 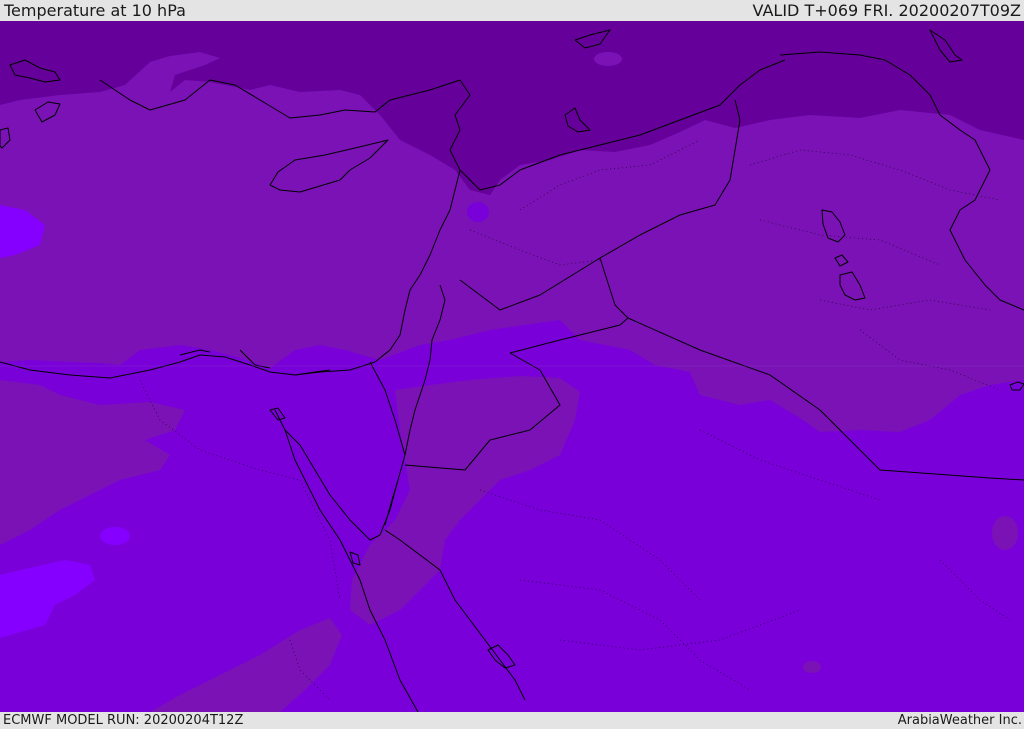 I want to click on credit: ArabiaWeather Inc., so click(x=959, y=720).